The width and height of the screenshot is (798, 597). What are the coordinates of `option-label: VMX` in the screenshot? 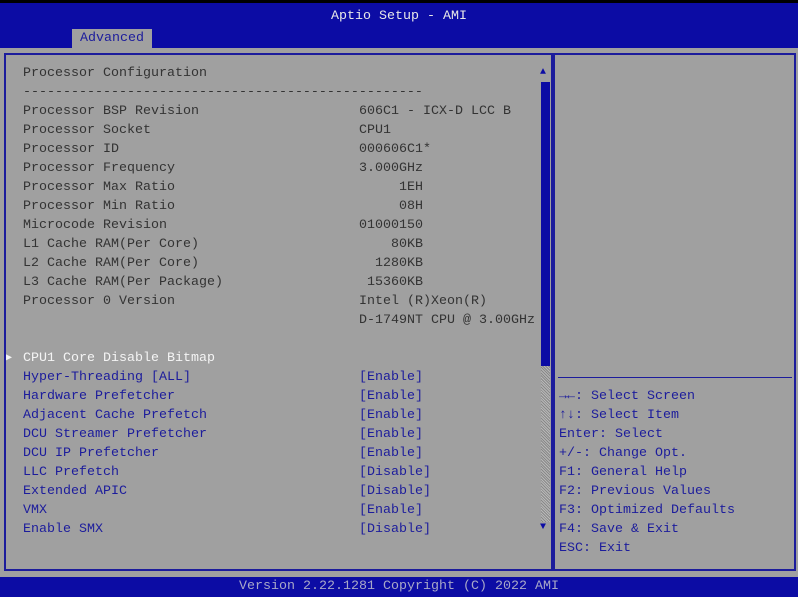 It's located at (35, 510).